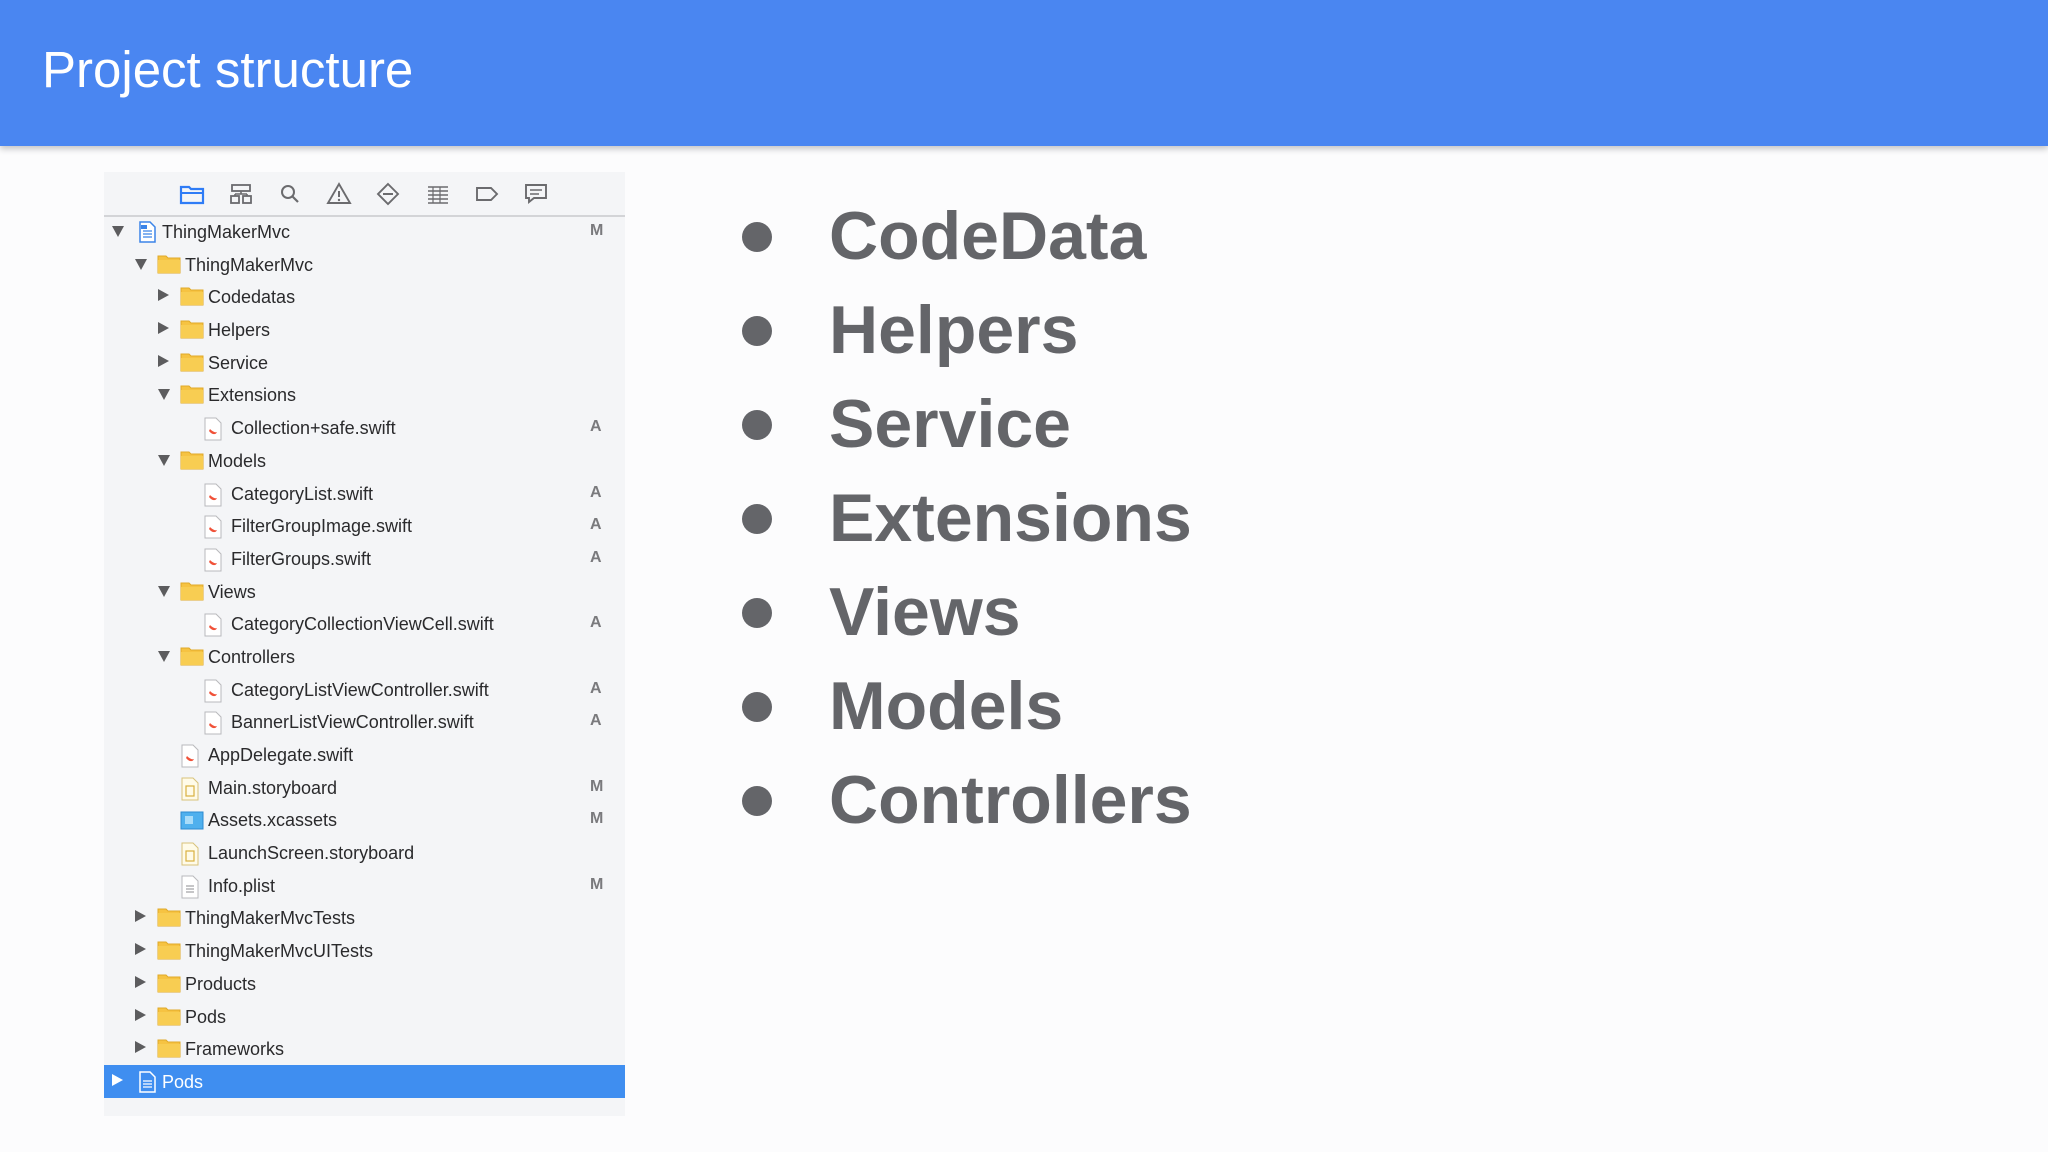 This screenshot has height=1152, width=2048. I want to click on tree-item-label: Info.plist, so click(242, 885).